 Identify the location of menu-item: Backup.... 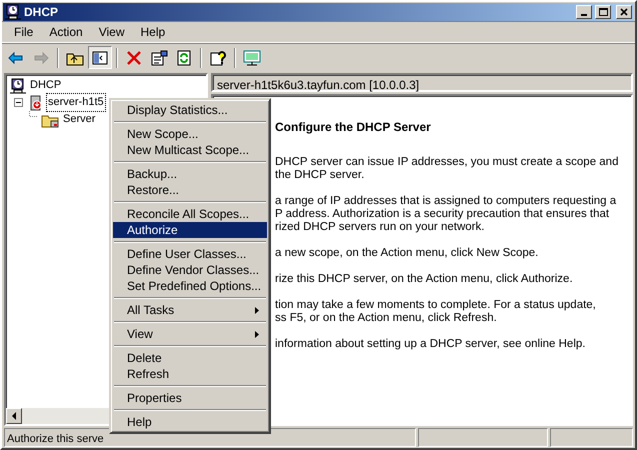
(190, 174).